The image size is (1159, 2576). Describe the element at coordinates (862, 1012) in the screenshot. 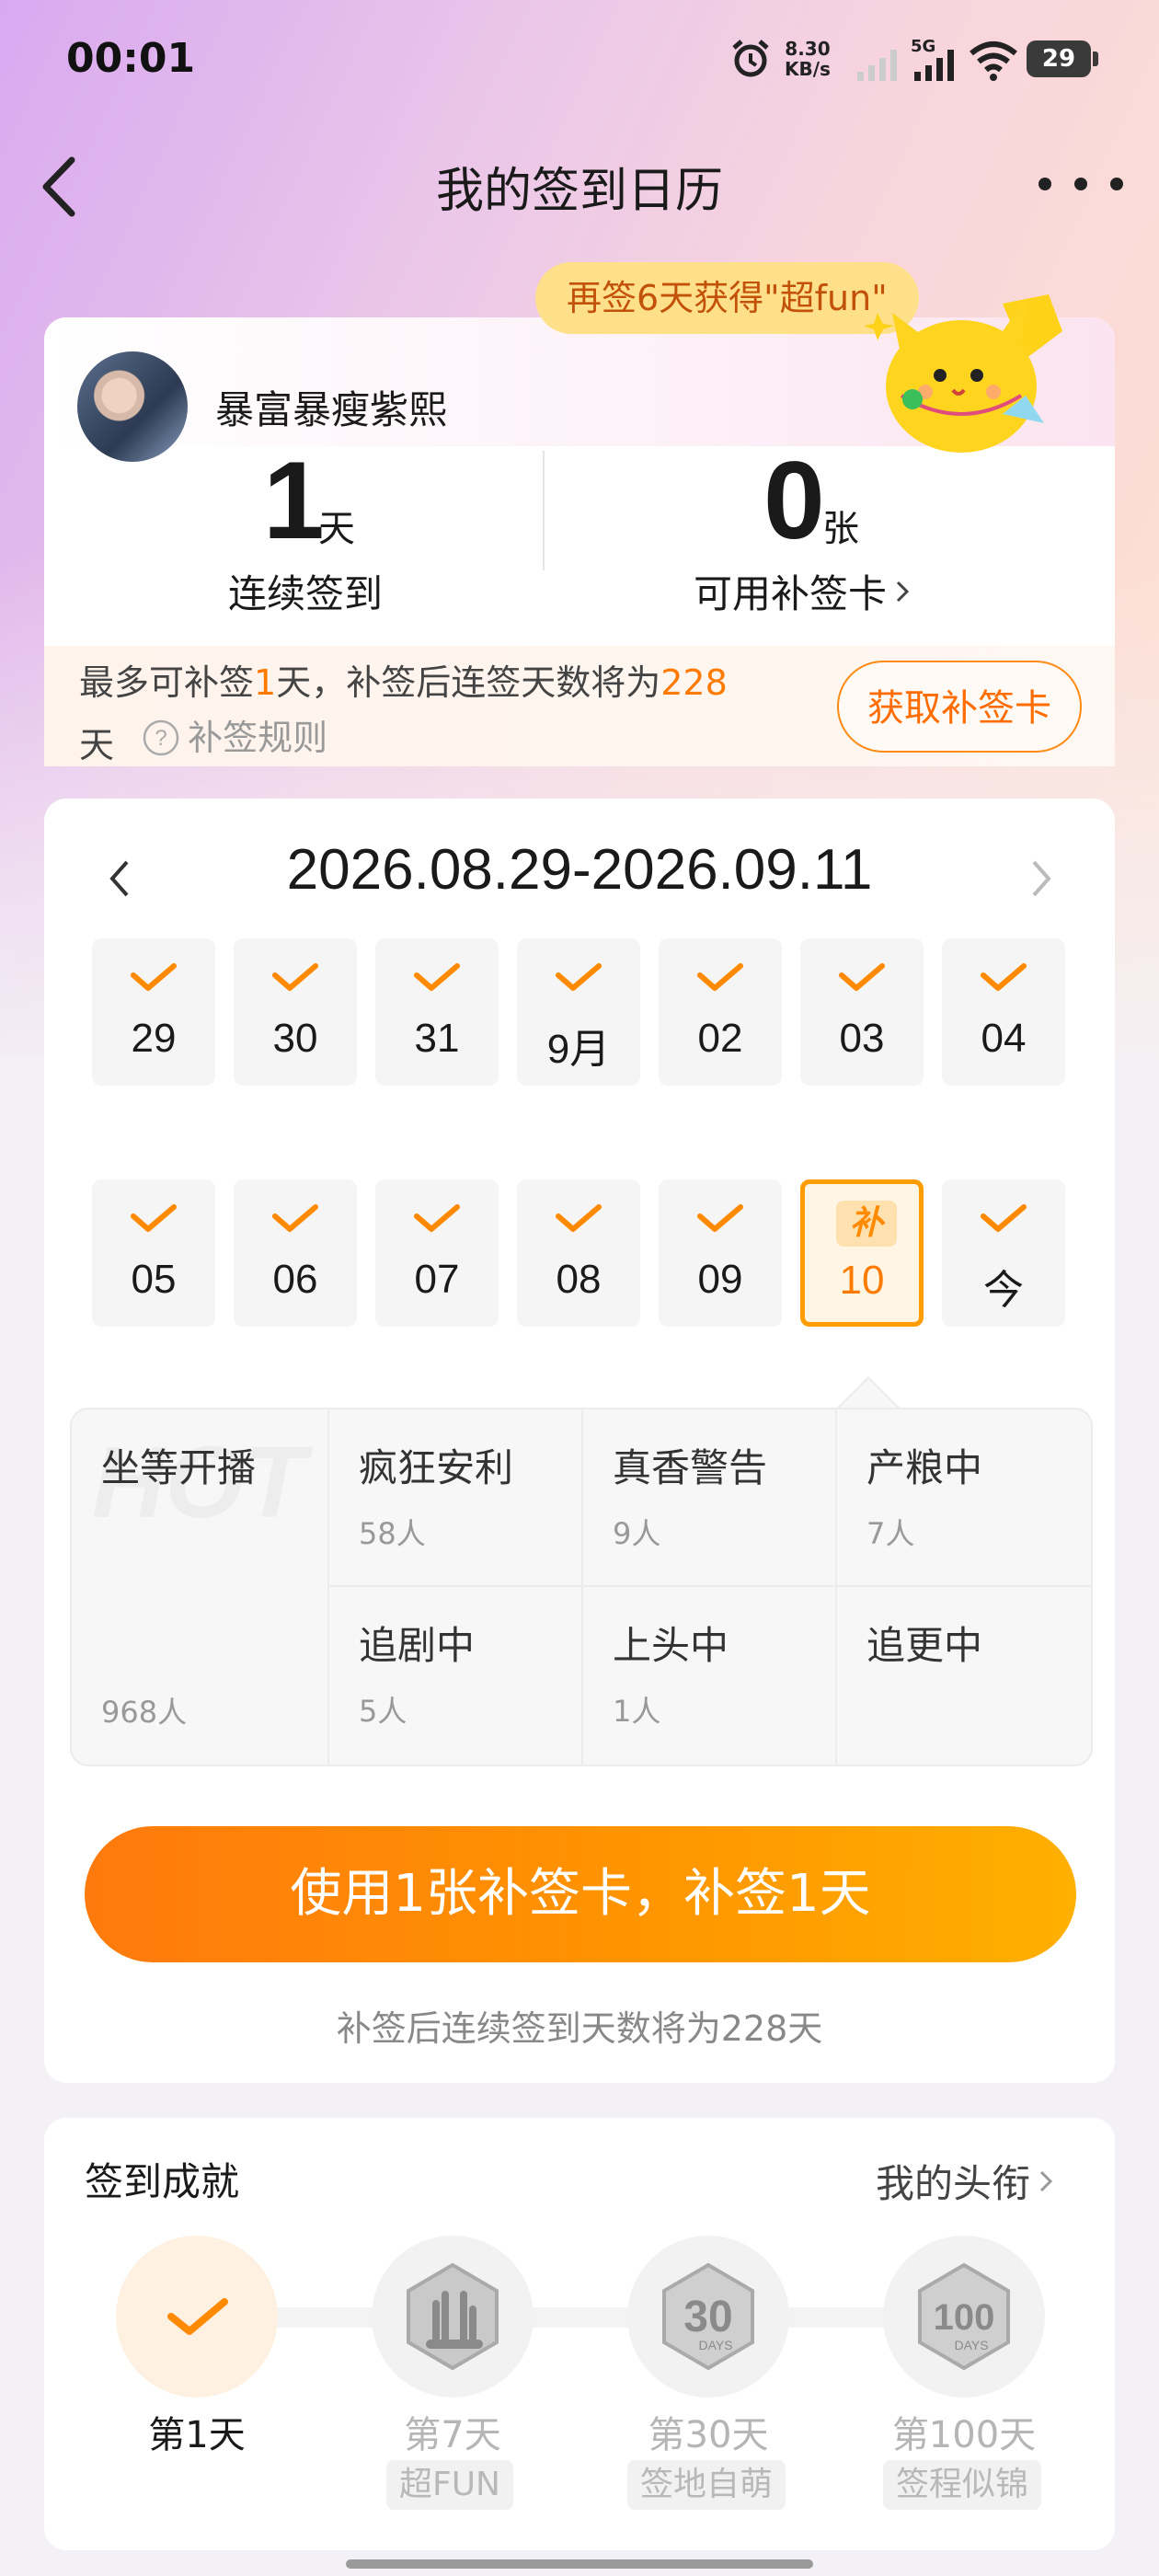

I see `calendar-day: 03` at that location.